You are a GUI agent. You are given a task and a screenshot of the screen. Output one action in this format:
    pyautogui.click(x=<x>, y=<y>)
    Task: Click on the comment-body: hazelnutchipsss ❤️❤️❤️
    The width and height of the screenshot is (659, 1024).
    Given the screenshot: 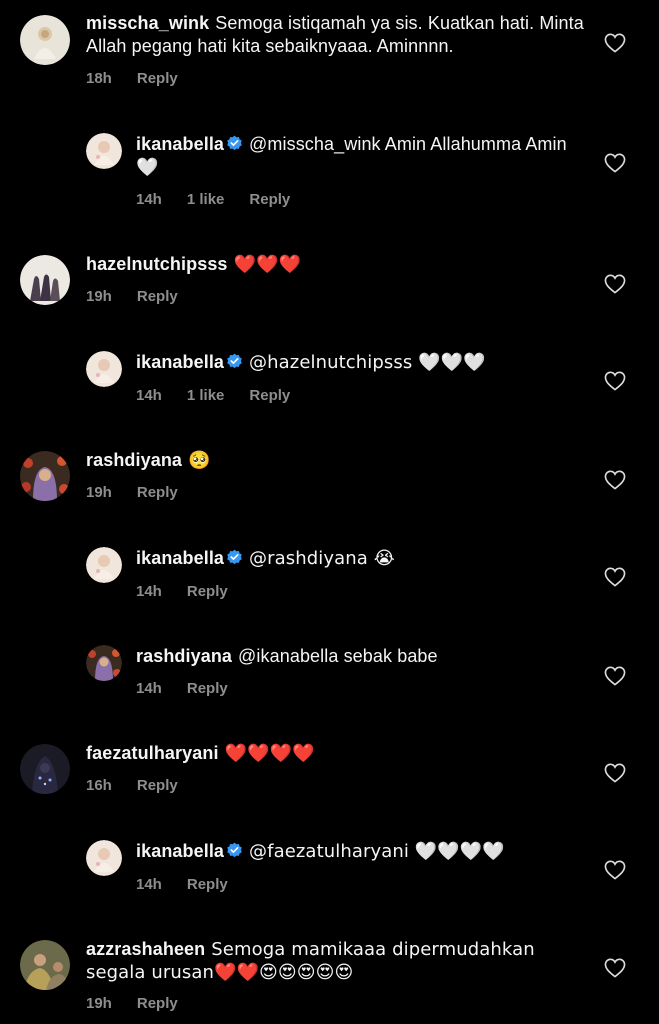 What is the action you would take?
    pyautogui.click(x=336, y=264)
    